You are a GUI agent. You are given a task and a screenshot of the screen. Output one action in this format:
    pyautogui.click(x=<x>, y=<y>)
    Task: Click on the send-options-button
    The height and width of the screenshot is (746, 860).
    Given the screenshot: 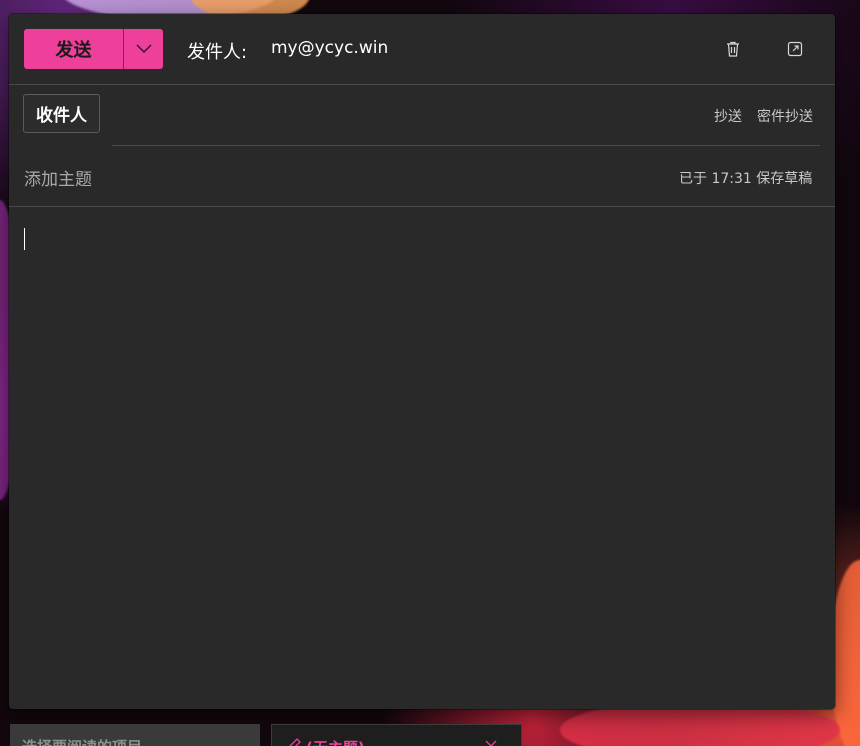 What is the action you would take?
    pyautogui.click(x=143, y=49)
    